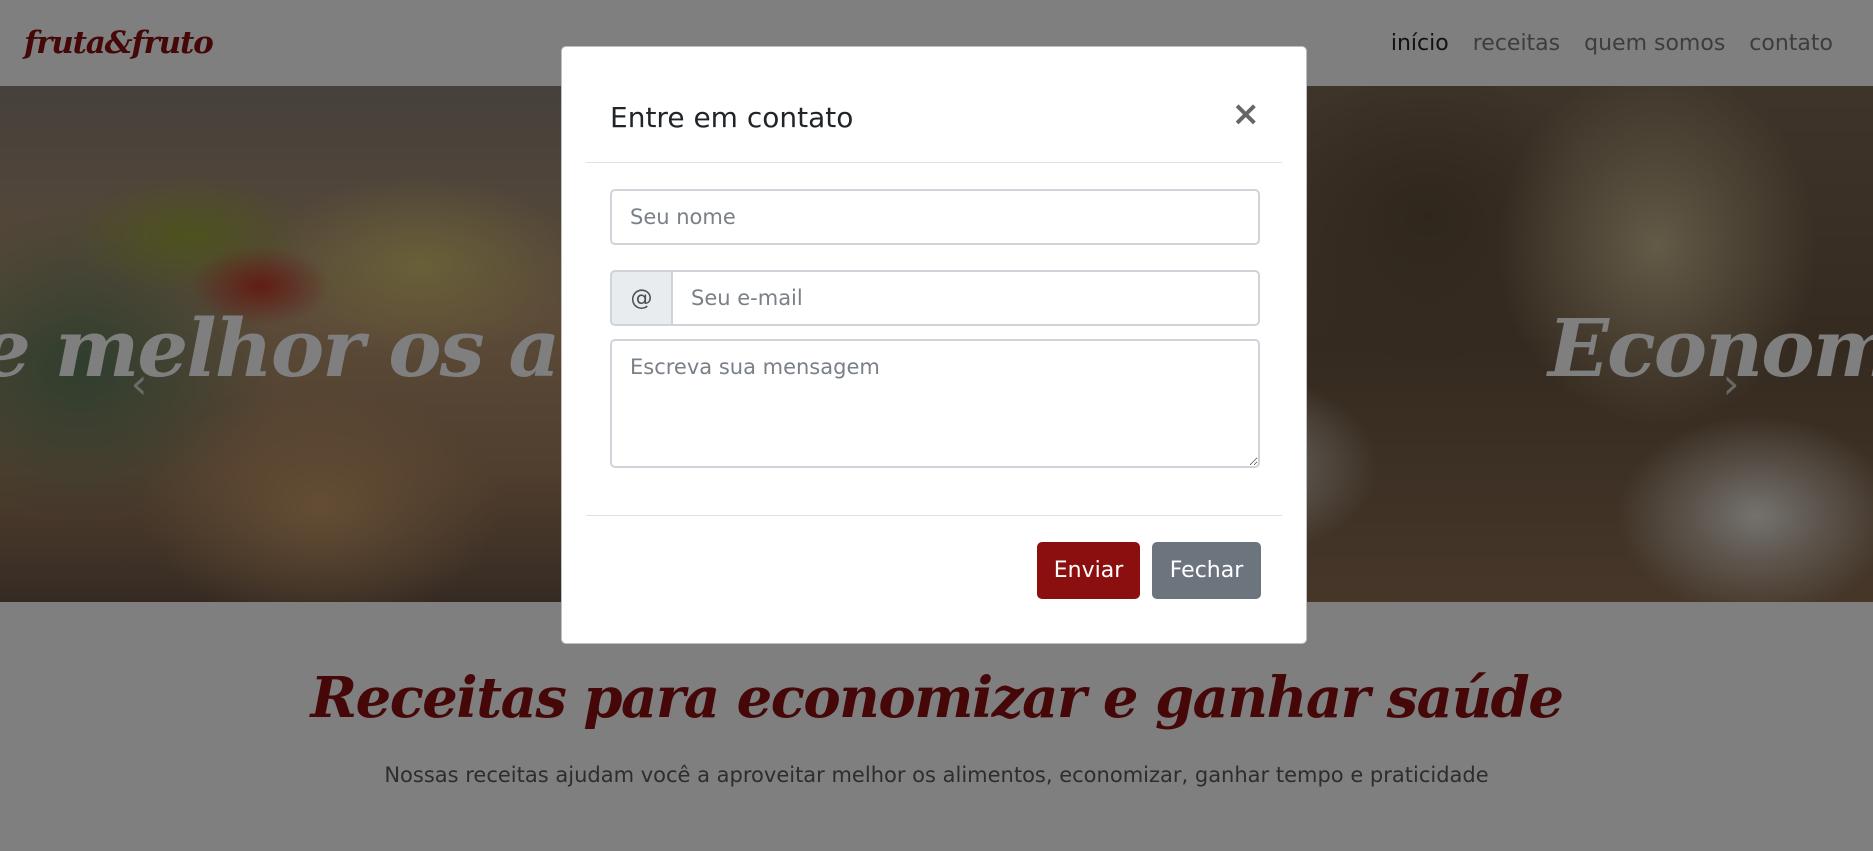 The image size is (1873, 851). I want to click on modal-title: Entre em contato, so click(732, 117).